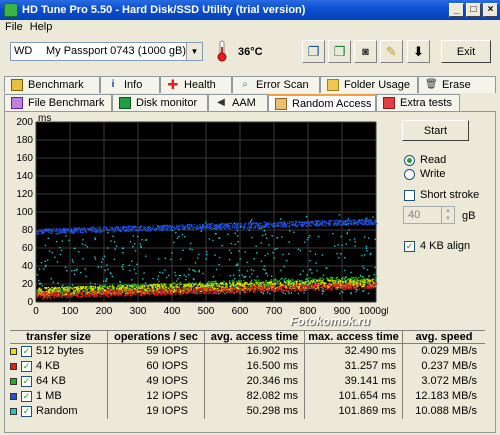 This screenshot has width=500, height=435. I want to click on chevron-down-icon: ▼, so click(194, 51).